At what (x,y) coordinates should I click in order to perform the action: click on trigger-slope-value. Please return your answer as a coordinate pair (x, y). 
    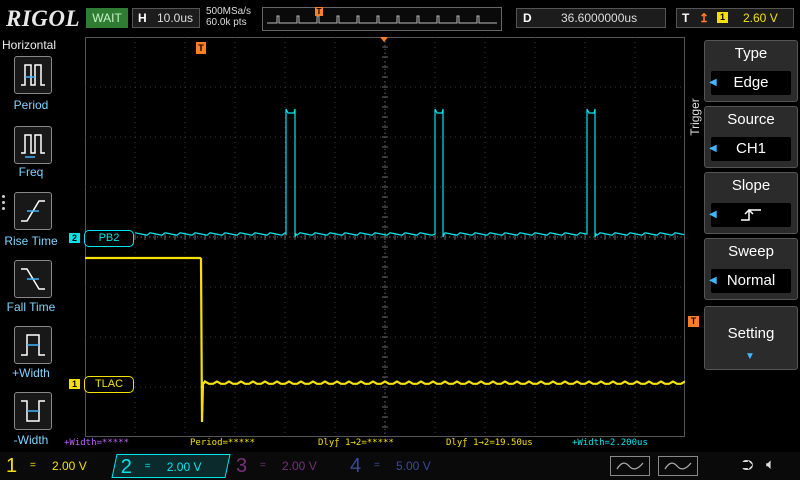
    Looking at the image, I should click on (751, 215).